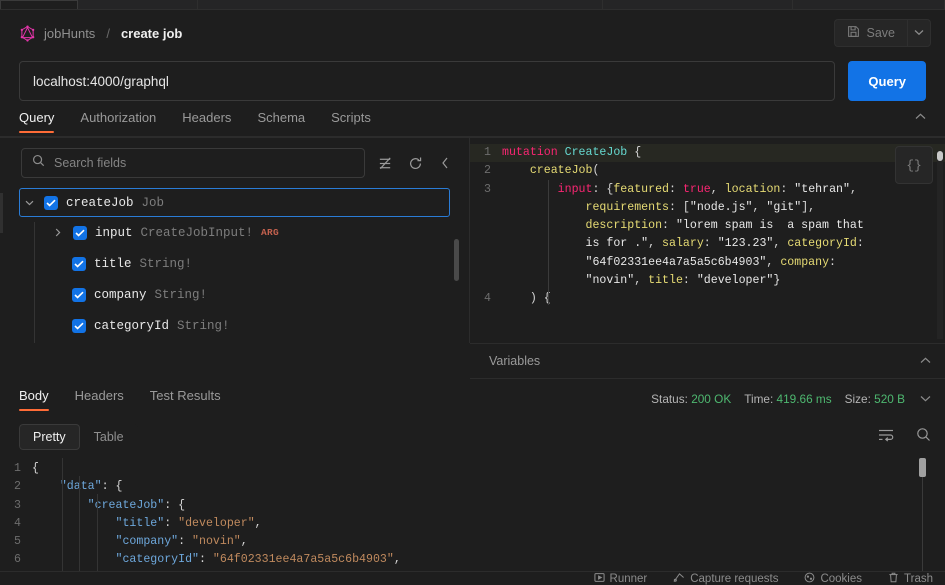 The height and width of the screenshot is (585, 945). I want to click on editor-scrollbar-track, so click(940, 245).